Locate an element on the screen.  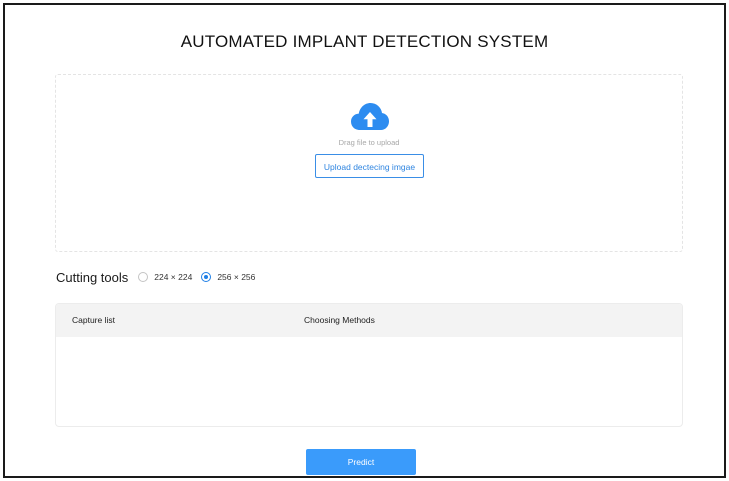
radio-224-circle is located at coordinates (143, 277).